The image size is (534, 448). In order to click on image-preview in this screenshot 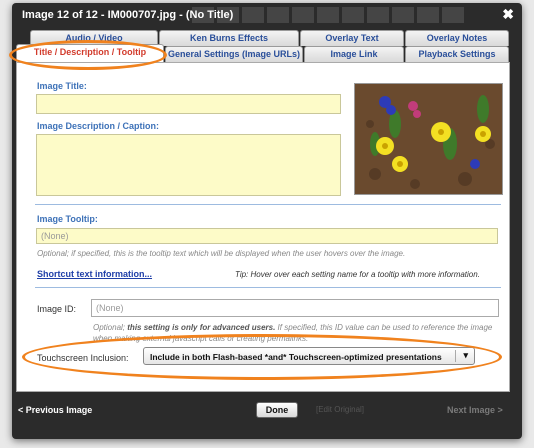, I will do `click(428, 139)`.